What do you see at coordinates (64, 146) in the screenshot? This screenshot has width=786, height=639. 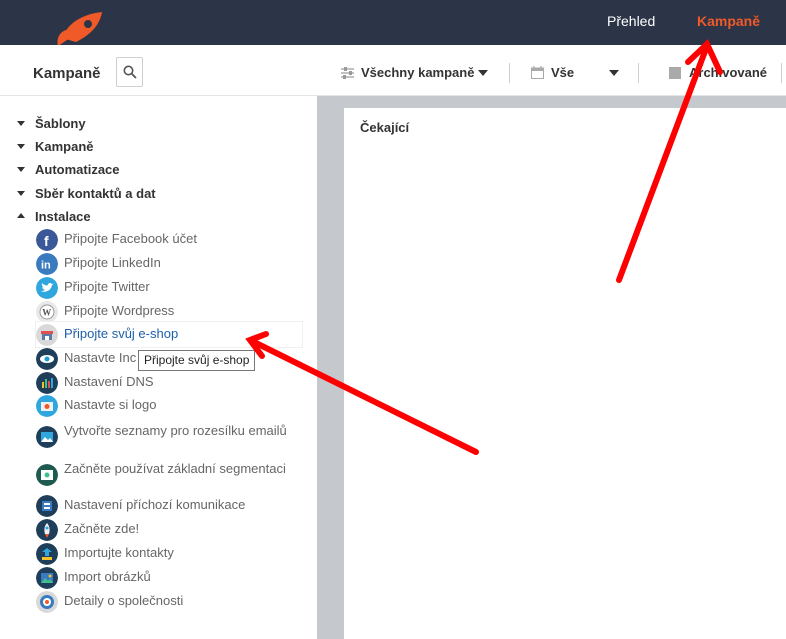 I see `section-label: Kampaně` at bounding box center [64, 146].